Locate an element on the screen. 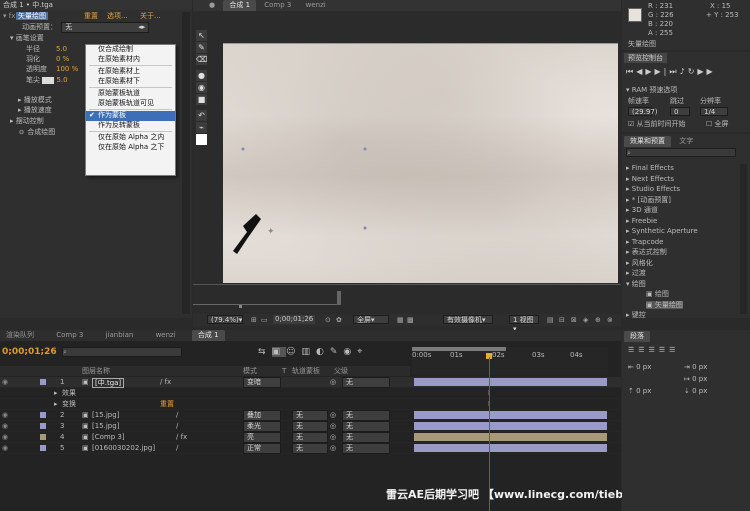 The width and height of the screenshot is (750, 511). viewer-tab-menu: ● is located at coordinates (212, 5).